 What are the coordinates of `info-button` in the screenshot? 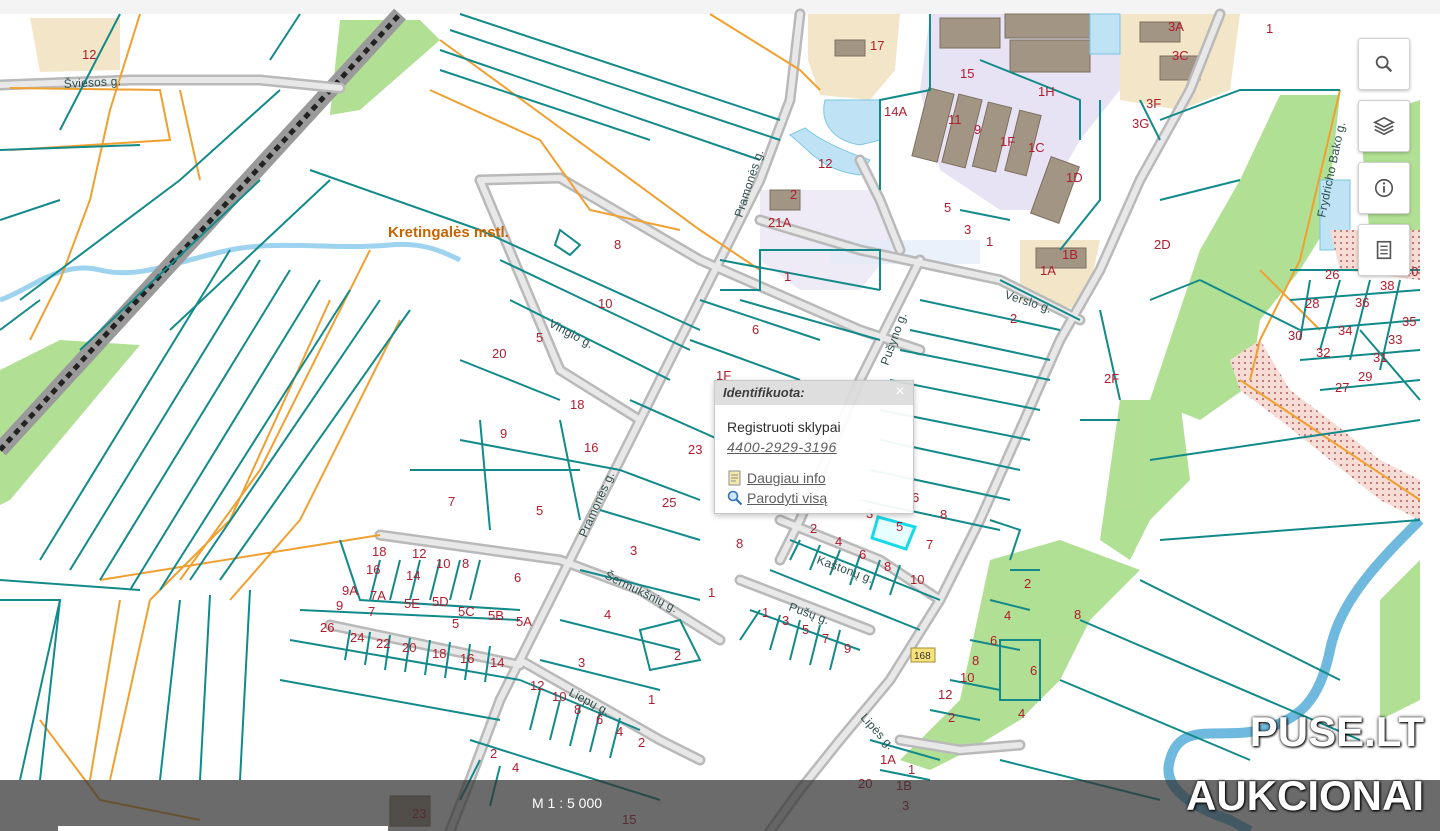 It's located at (1384, 188).